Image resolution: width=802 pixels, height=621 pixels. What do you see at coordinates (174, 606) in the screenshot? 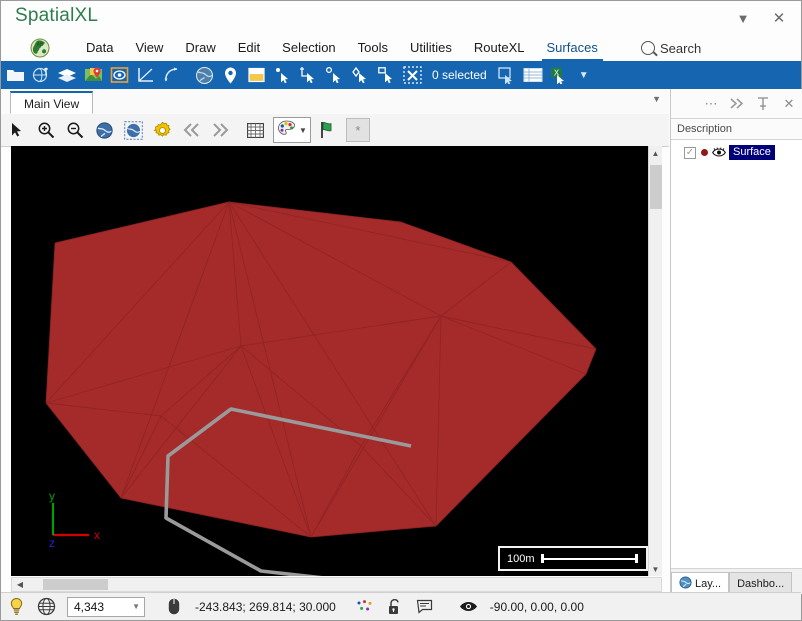
I see `mouse-icon` at bounding box center [174, 606].